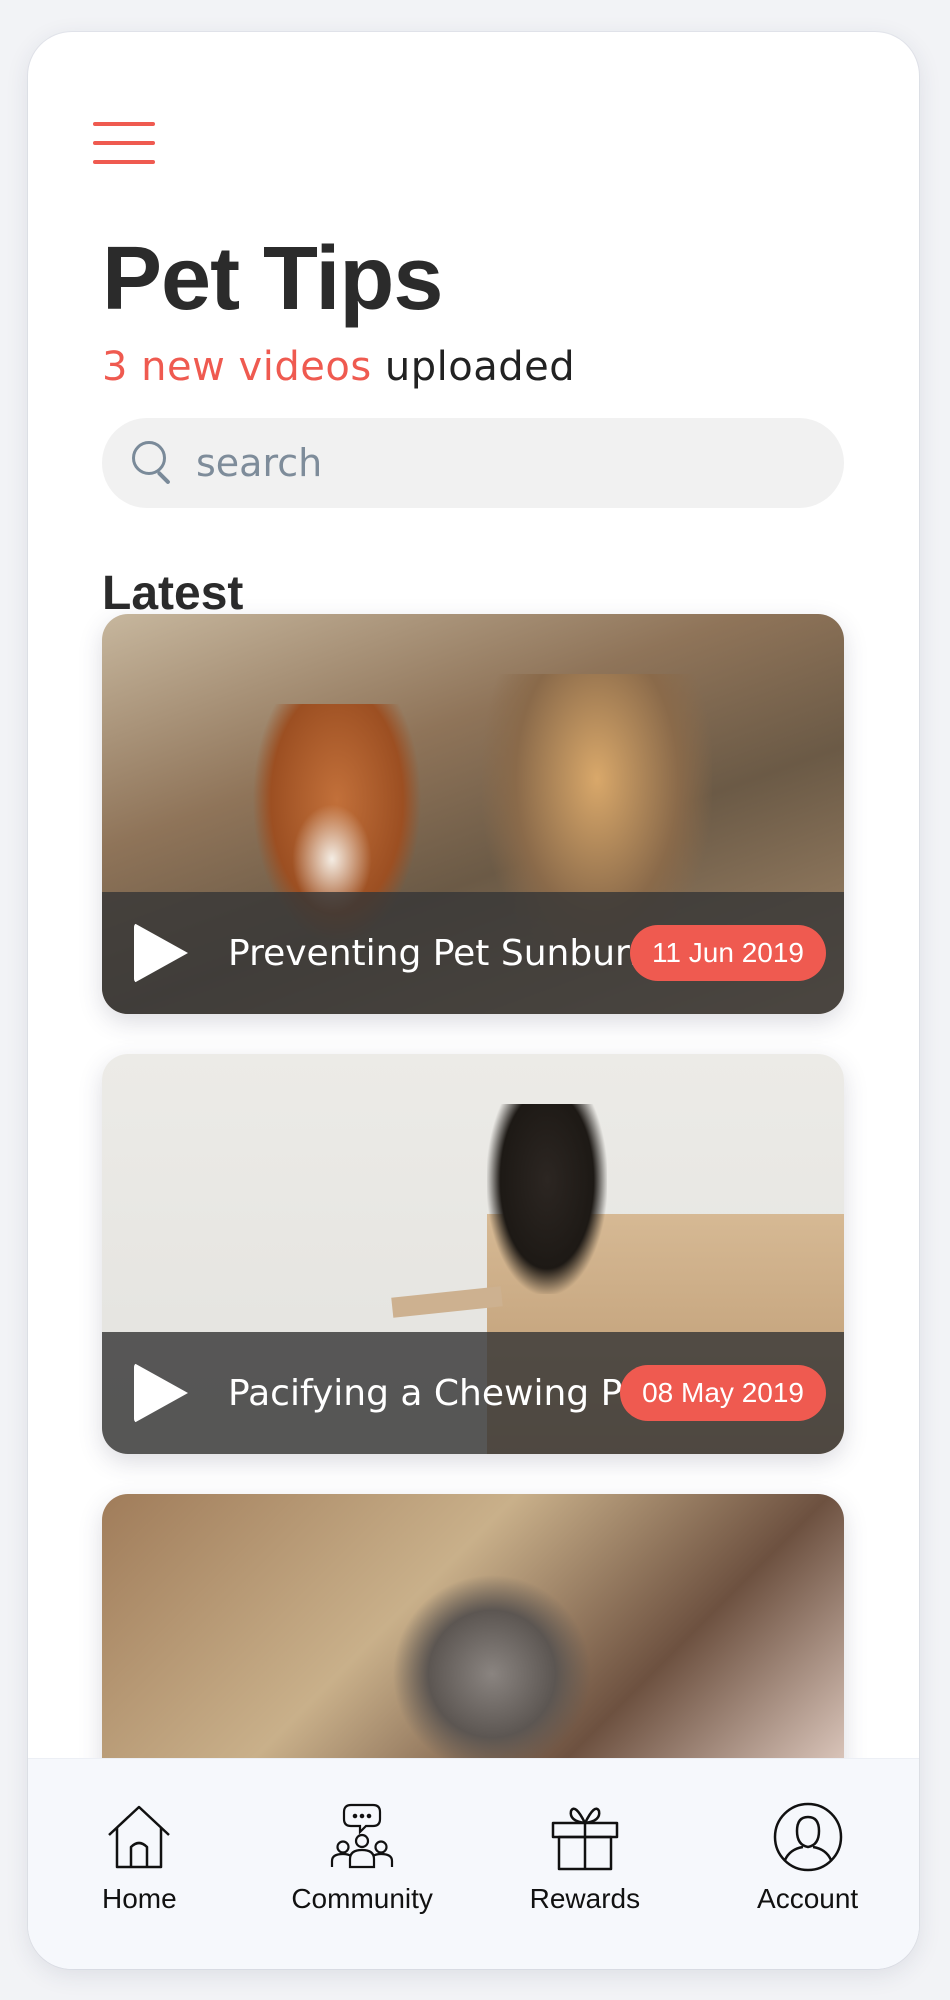 This screenshot has width=950, height=2000. What do you see at coordinates (808, 1898) in the screenshot?
I see `tab-label: Account` at bounding box center [808, 1898].